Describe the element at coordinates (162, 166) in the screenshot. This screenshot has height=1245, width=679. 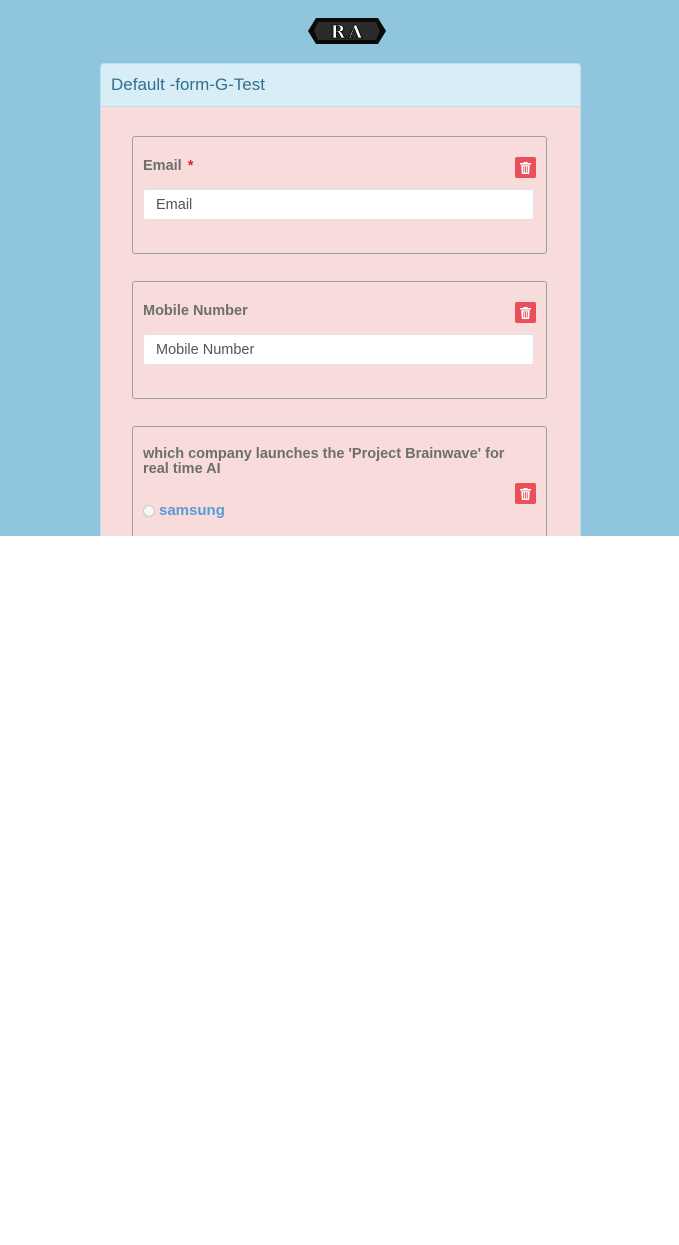
I see `email-label-text: Email` at that location.